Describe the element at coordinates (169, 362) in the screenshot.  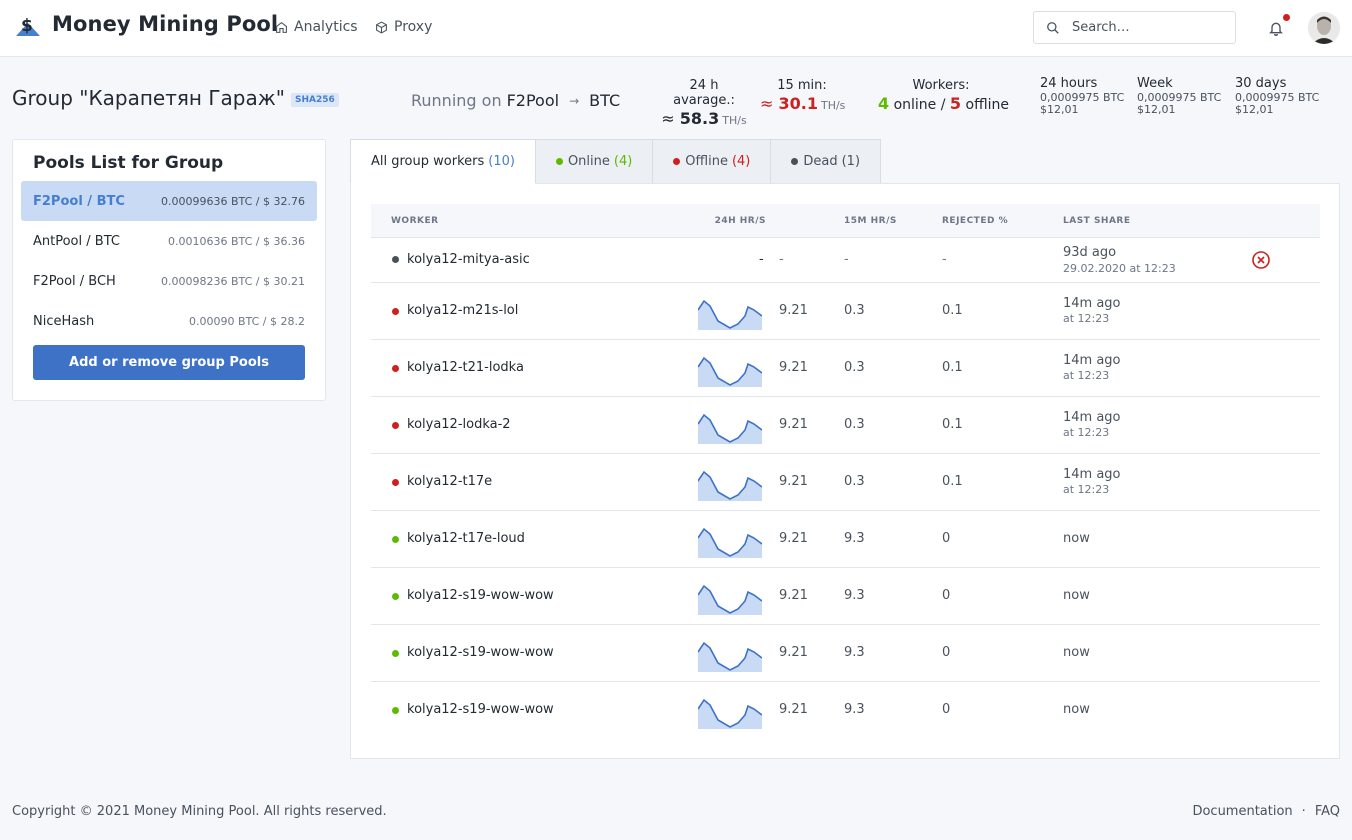
I see `add-remove-pools-button: Add or remove group Pools` at that location.